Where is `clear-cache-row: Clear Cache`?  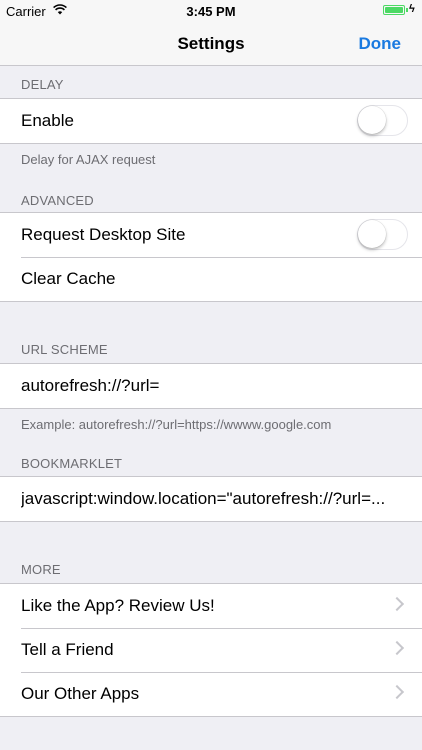 clear-cache-row: Clear Cache is located at coordinates (211, 279).